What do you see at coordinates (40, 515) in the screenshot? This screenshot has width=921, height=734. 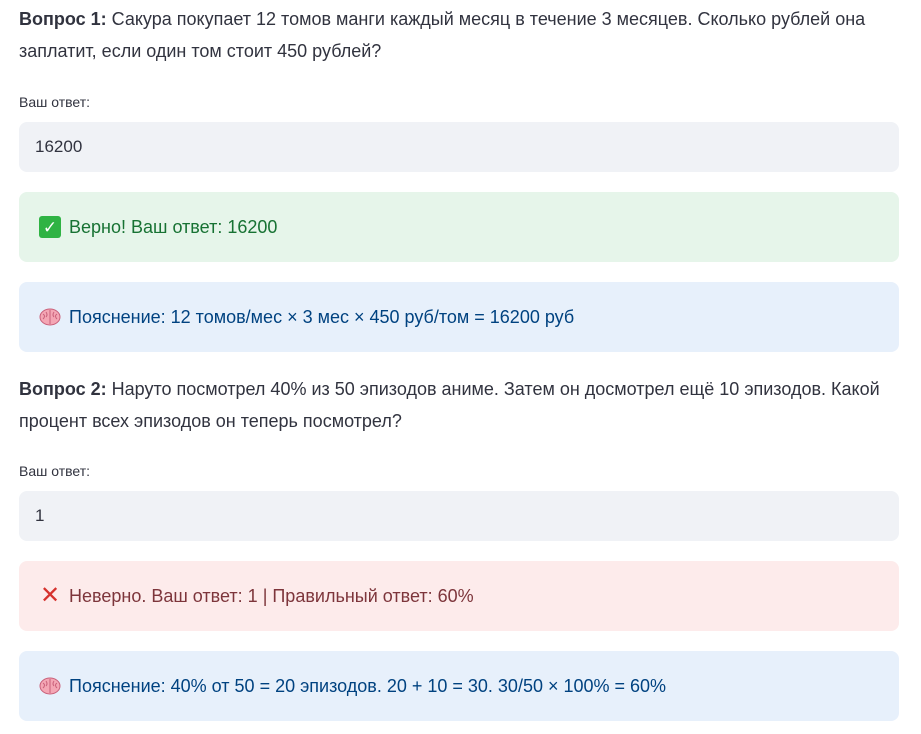 I see `answer-2-value: 1` at bounding box center [40, 515].